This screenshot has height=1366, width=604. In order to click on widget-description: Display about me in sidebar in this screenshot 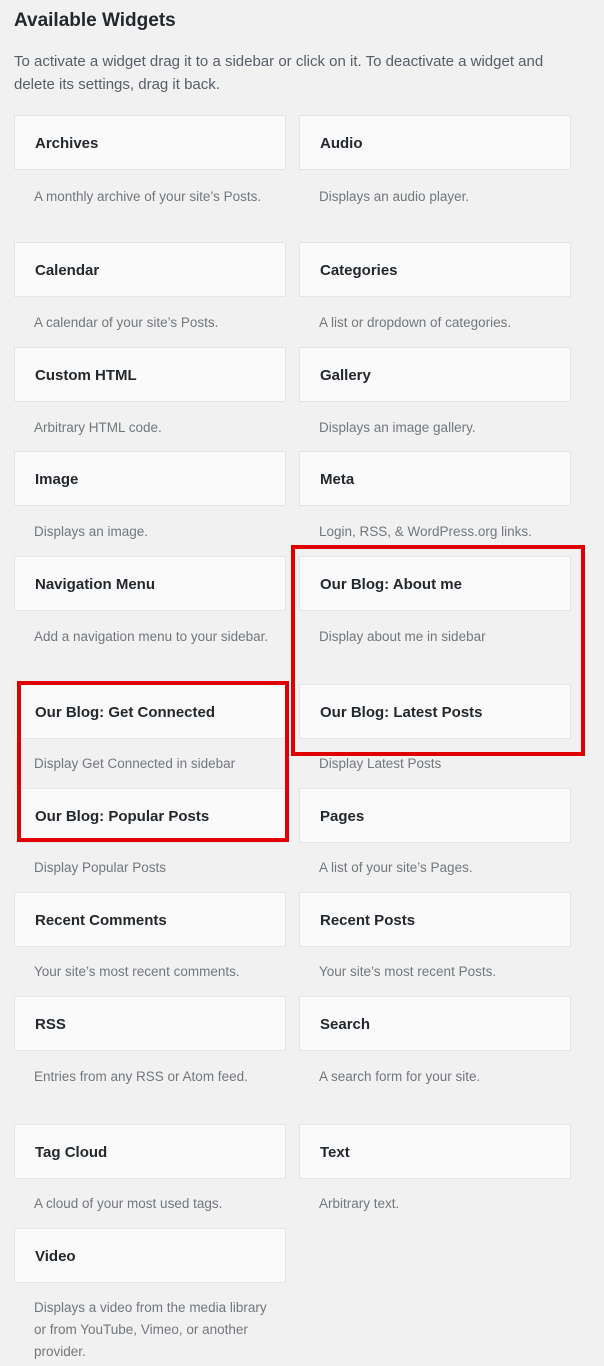, I will do `click(402, 636)`.